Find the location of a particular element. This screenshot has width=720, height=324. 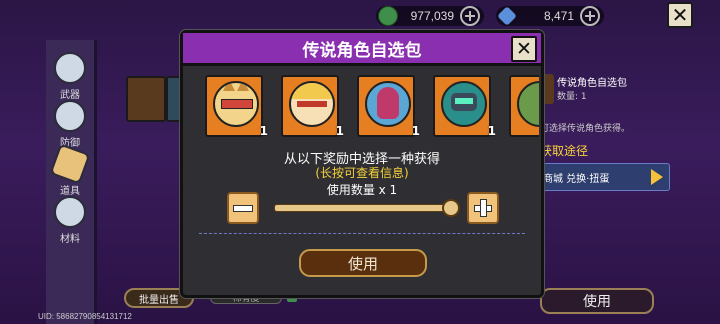

add-gems-button is located at coordinates (590, 16).